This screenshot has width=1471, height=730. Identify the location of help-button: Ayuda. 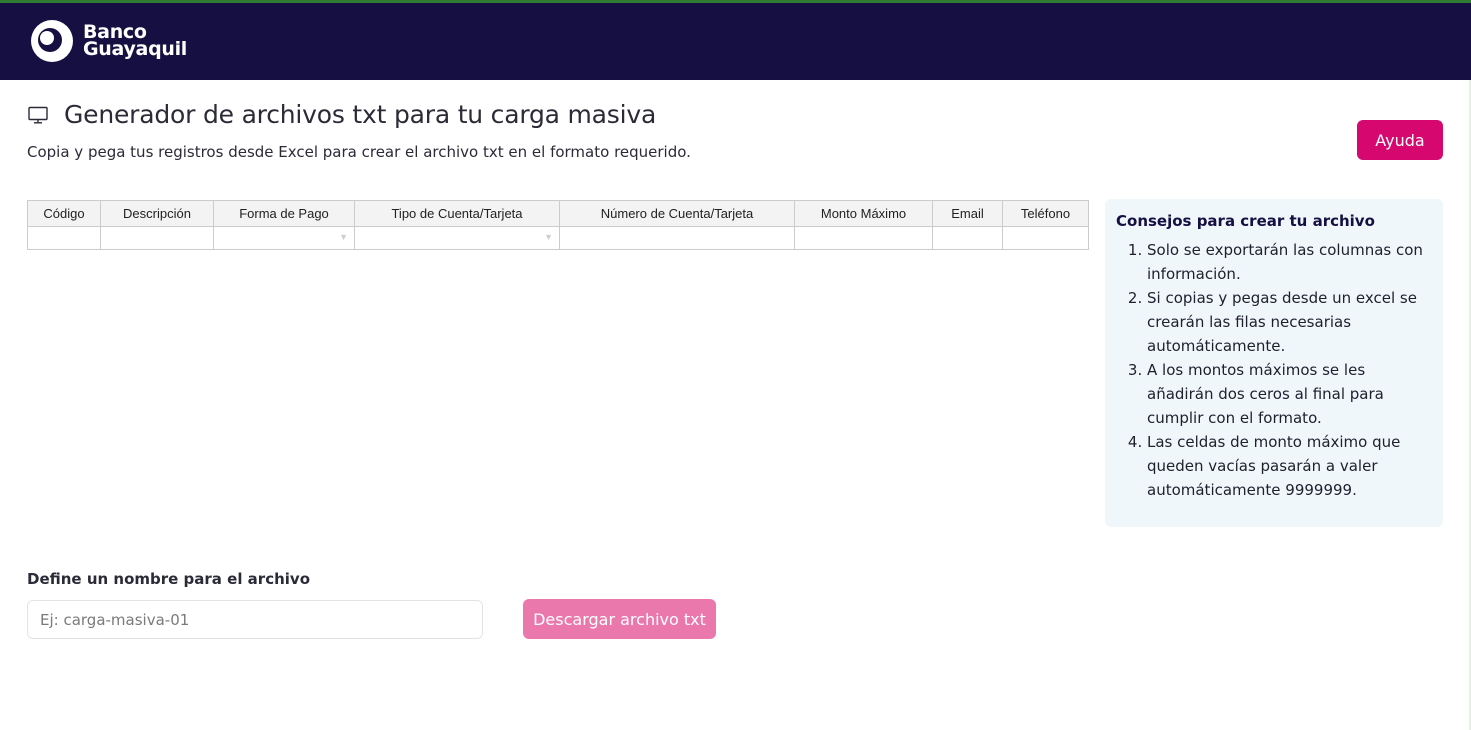
(1400, 140).